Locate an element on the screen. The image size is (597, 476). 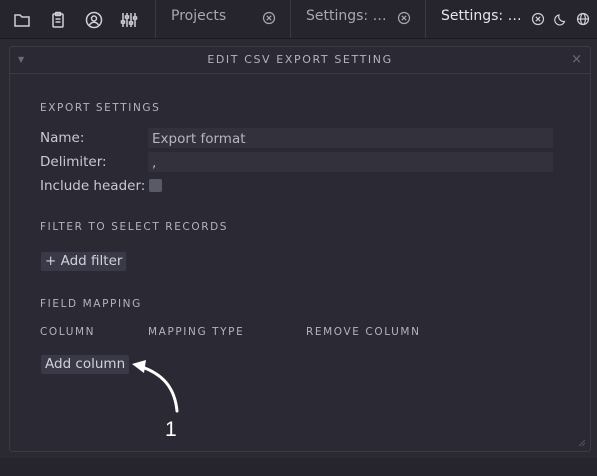
clipboard-icon is located at coordinates (58, 20).